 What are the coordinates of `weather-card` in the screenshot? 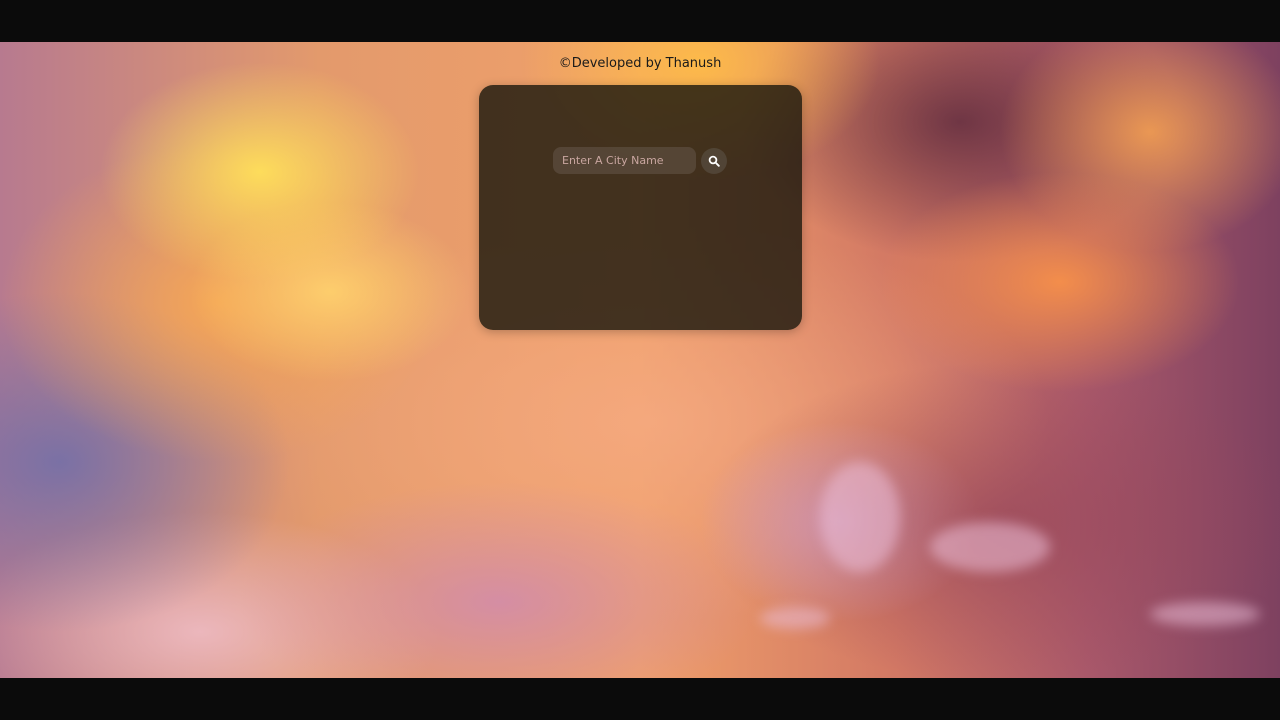 It's located at (640, 207).